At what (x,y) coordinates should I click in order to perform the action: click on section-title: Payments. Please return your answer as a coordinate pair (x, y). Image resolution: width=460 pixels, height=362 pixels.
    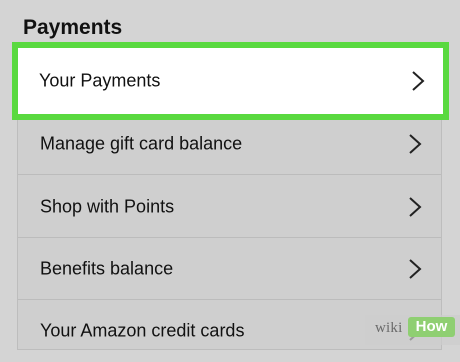
    Looking at the image, I should click on (73, 27).